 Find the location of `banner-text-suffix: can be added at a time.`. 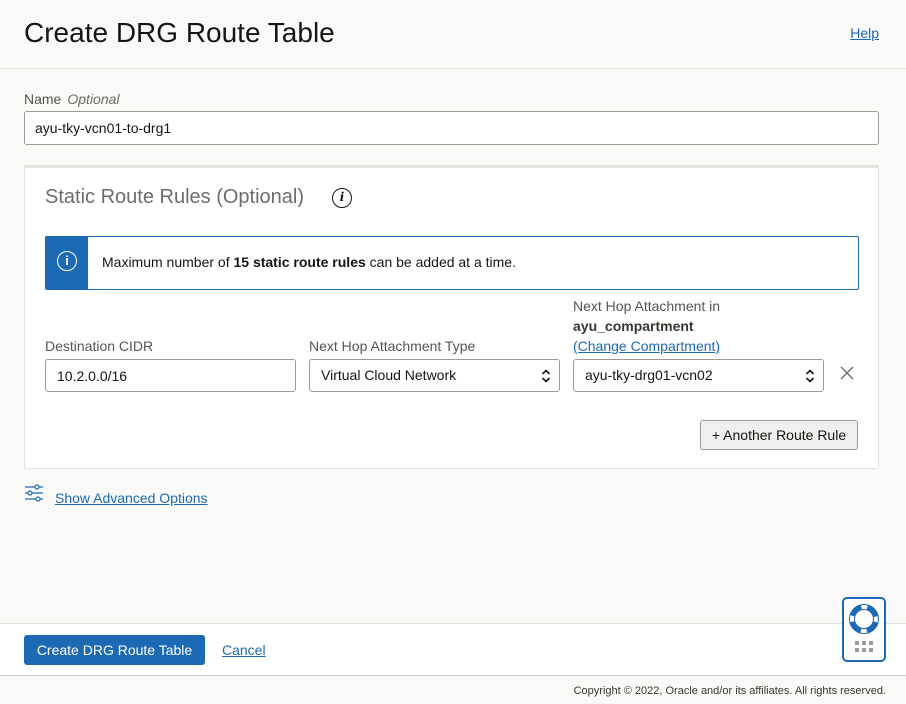

banner-text-suffix: can be added at a time. is located at coordinates (440, 262).